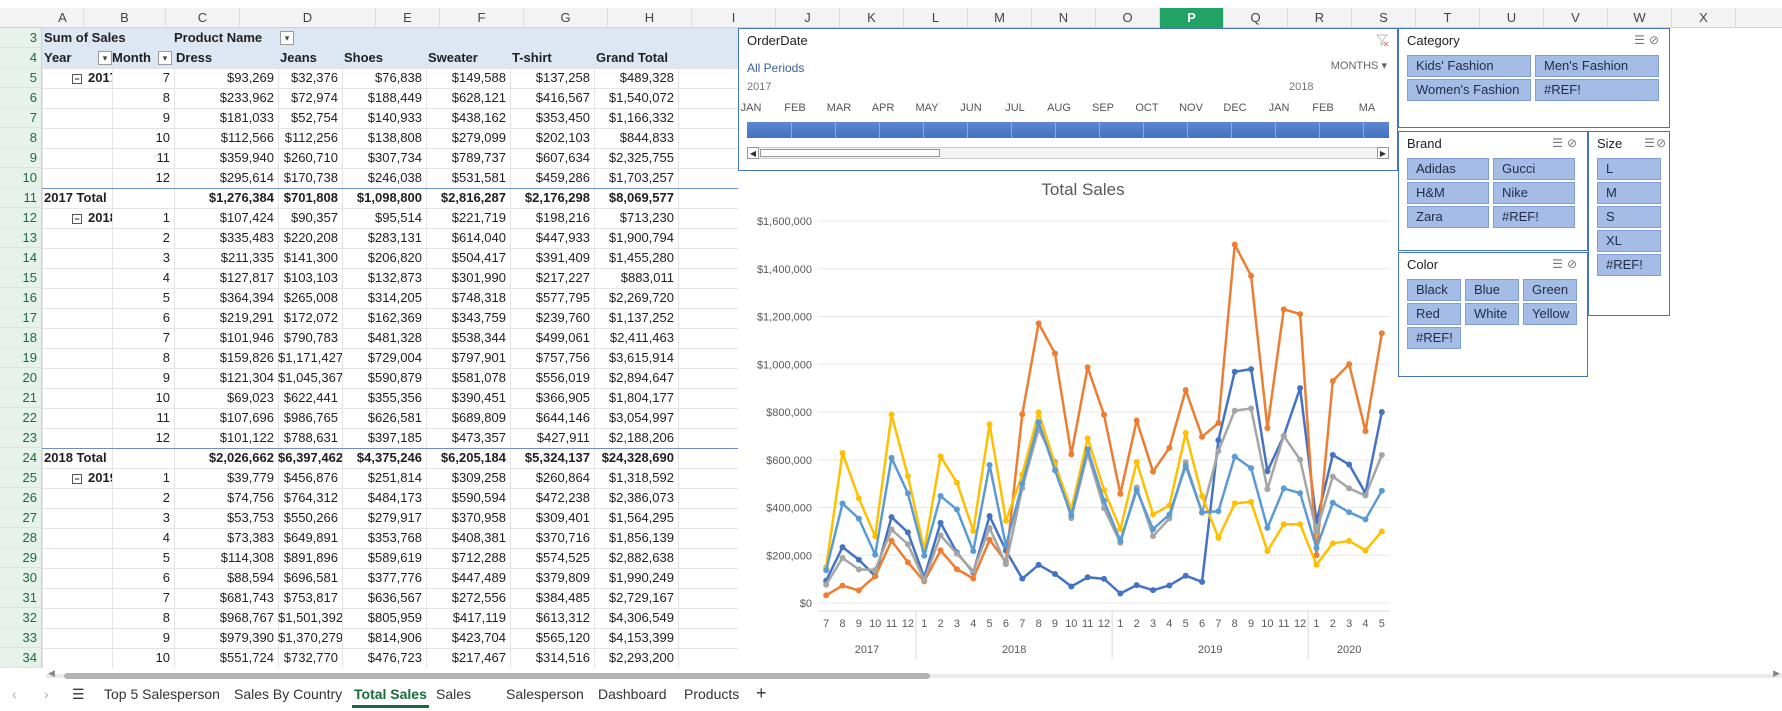 This screenshot has height=711, width=1782. Describe the element at coordinates (21, 458) in the screenshot. I see `row-header: 24` at that location.